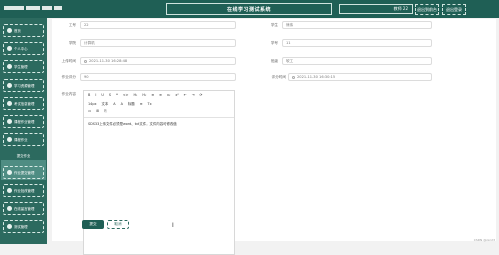 This screenshot has width=499, height=255. I want to click on pingfen-time-value: 2021-11-30 16:30:15, so click(316, 77).